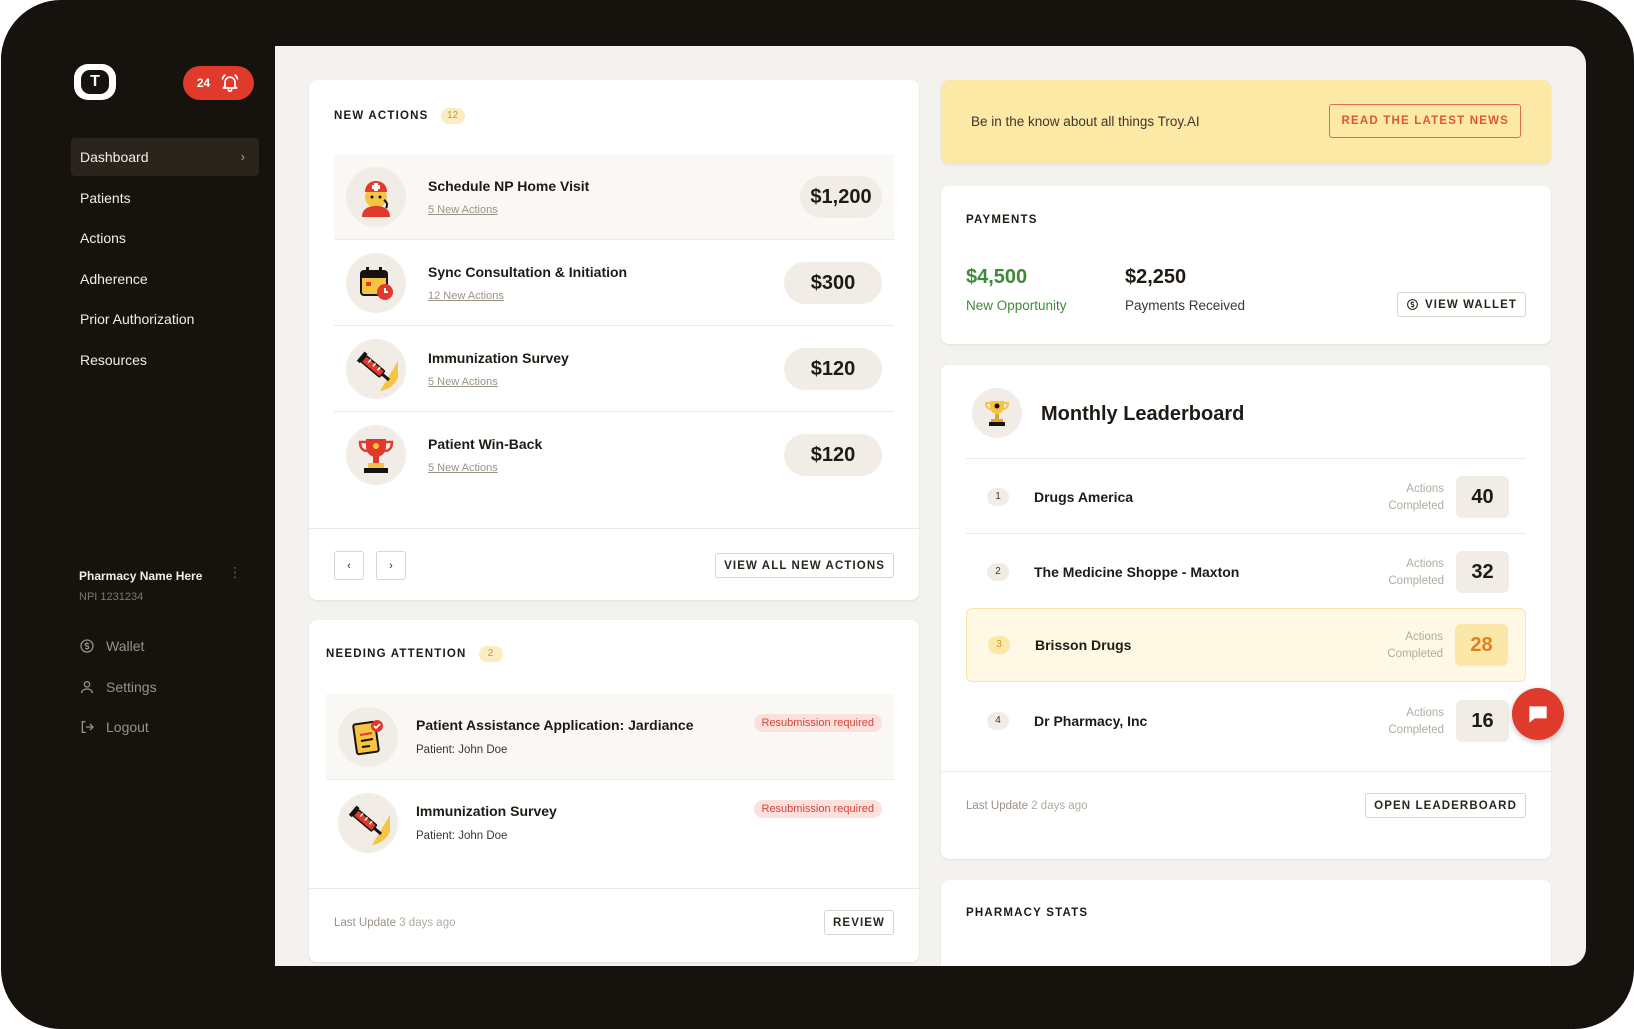 This screenshot has height=1029, width=1635. Describe the element at coordinates (235, 572) in the screenshot. I see `more-vertical-icon: ⋮` at that location.